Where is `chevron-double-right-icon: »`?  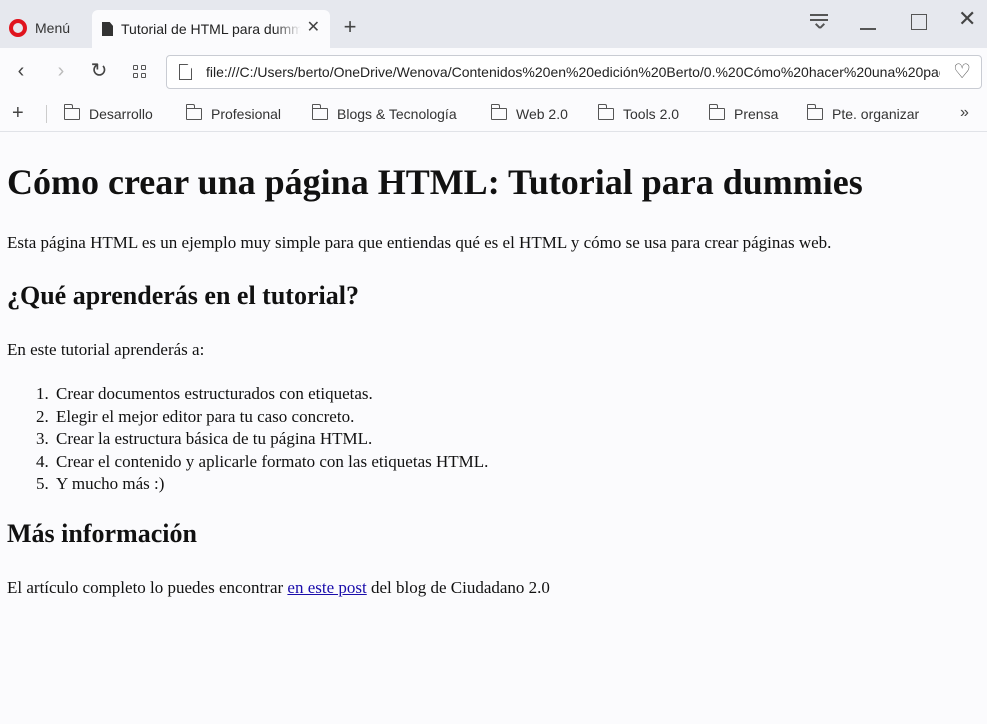 chevron-double-right-icon: » is located at coordinates (964, 113).